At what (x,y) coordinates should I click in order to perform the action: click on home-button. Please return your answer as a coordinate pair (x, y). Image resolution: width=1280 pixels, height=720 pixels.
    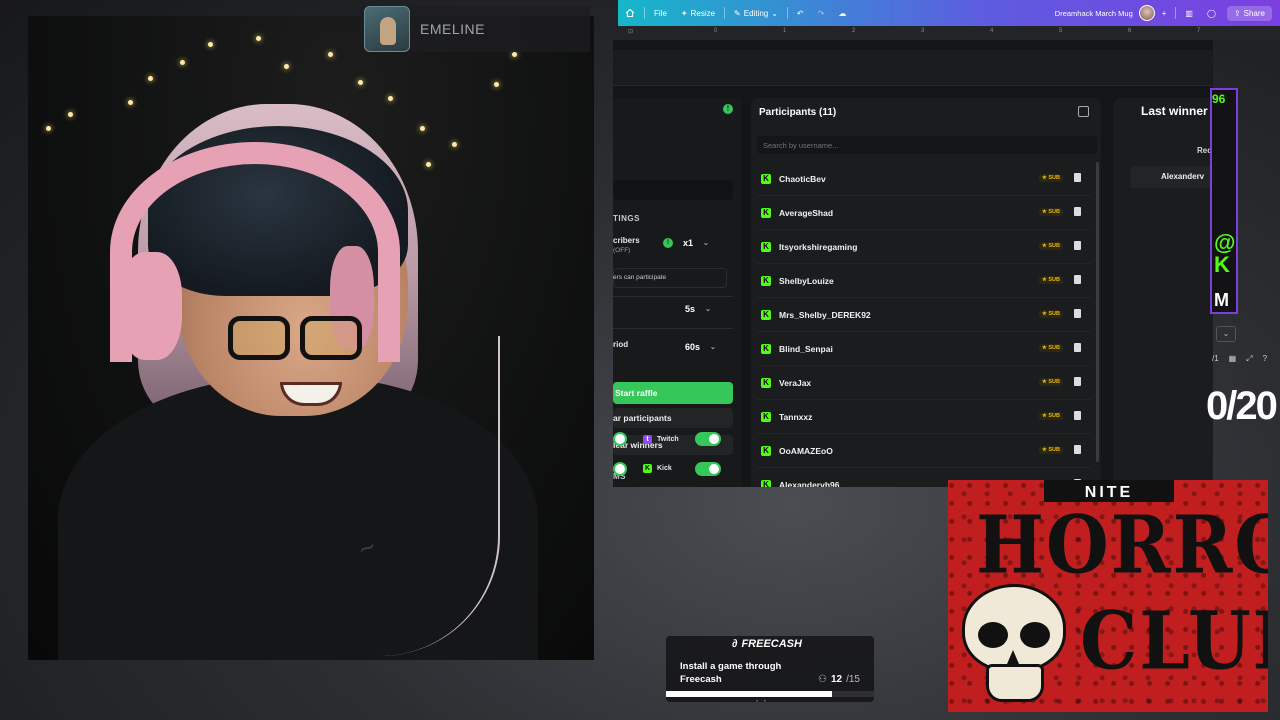
    Looking at the image, I should click on (630, 13).